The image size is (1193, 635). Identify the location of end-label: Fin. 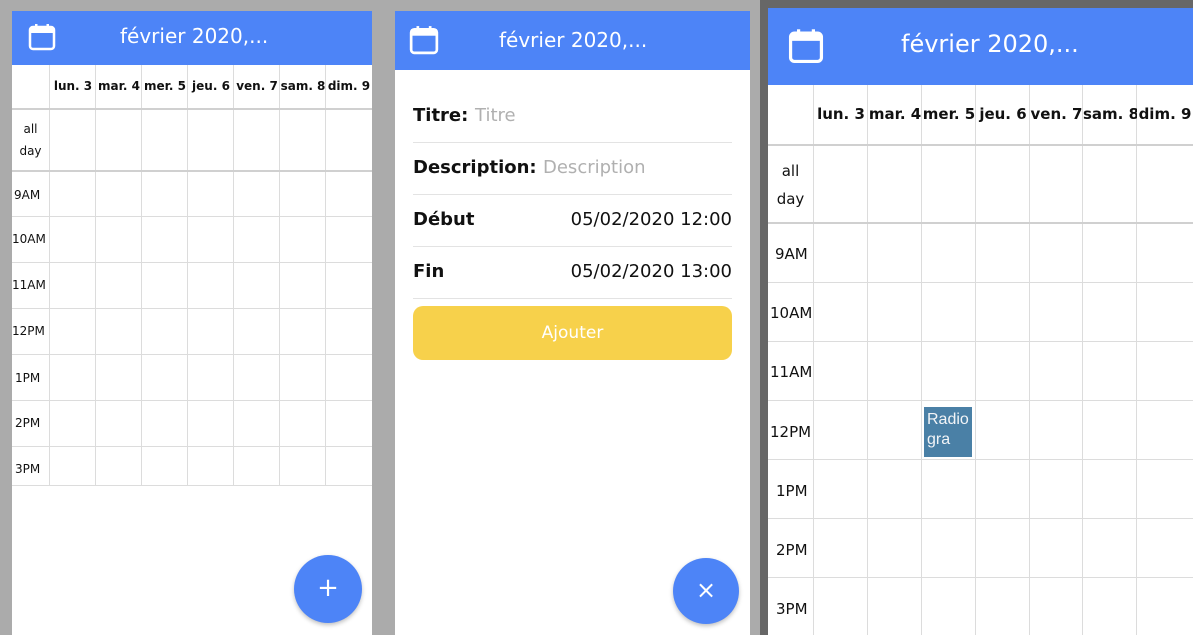
(429, 271).